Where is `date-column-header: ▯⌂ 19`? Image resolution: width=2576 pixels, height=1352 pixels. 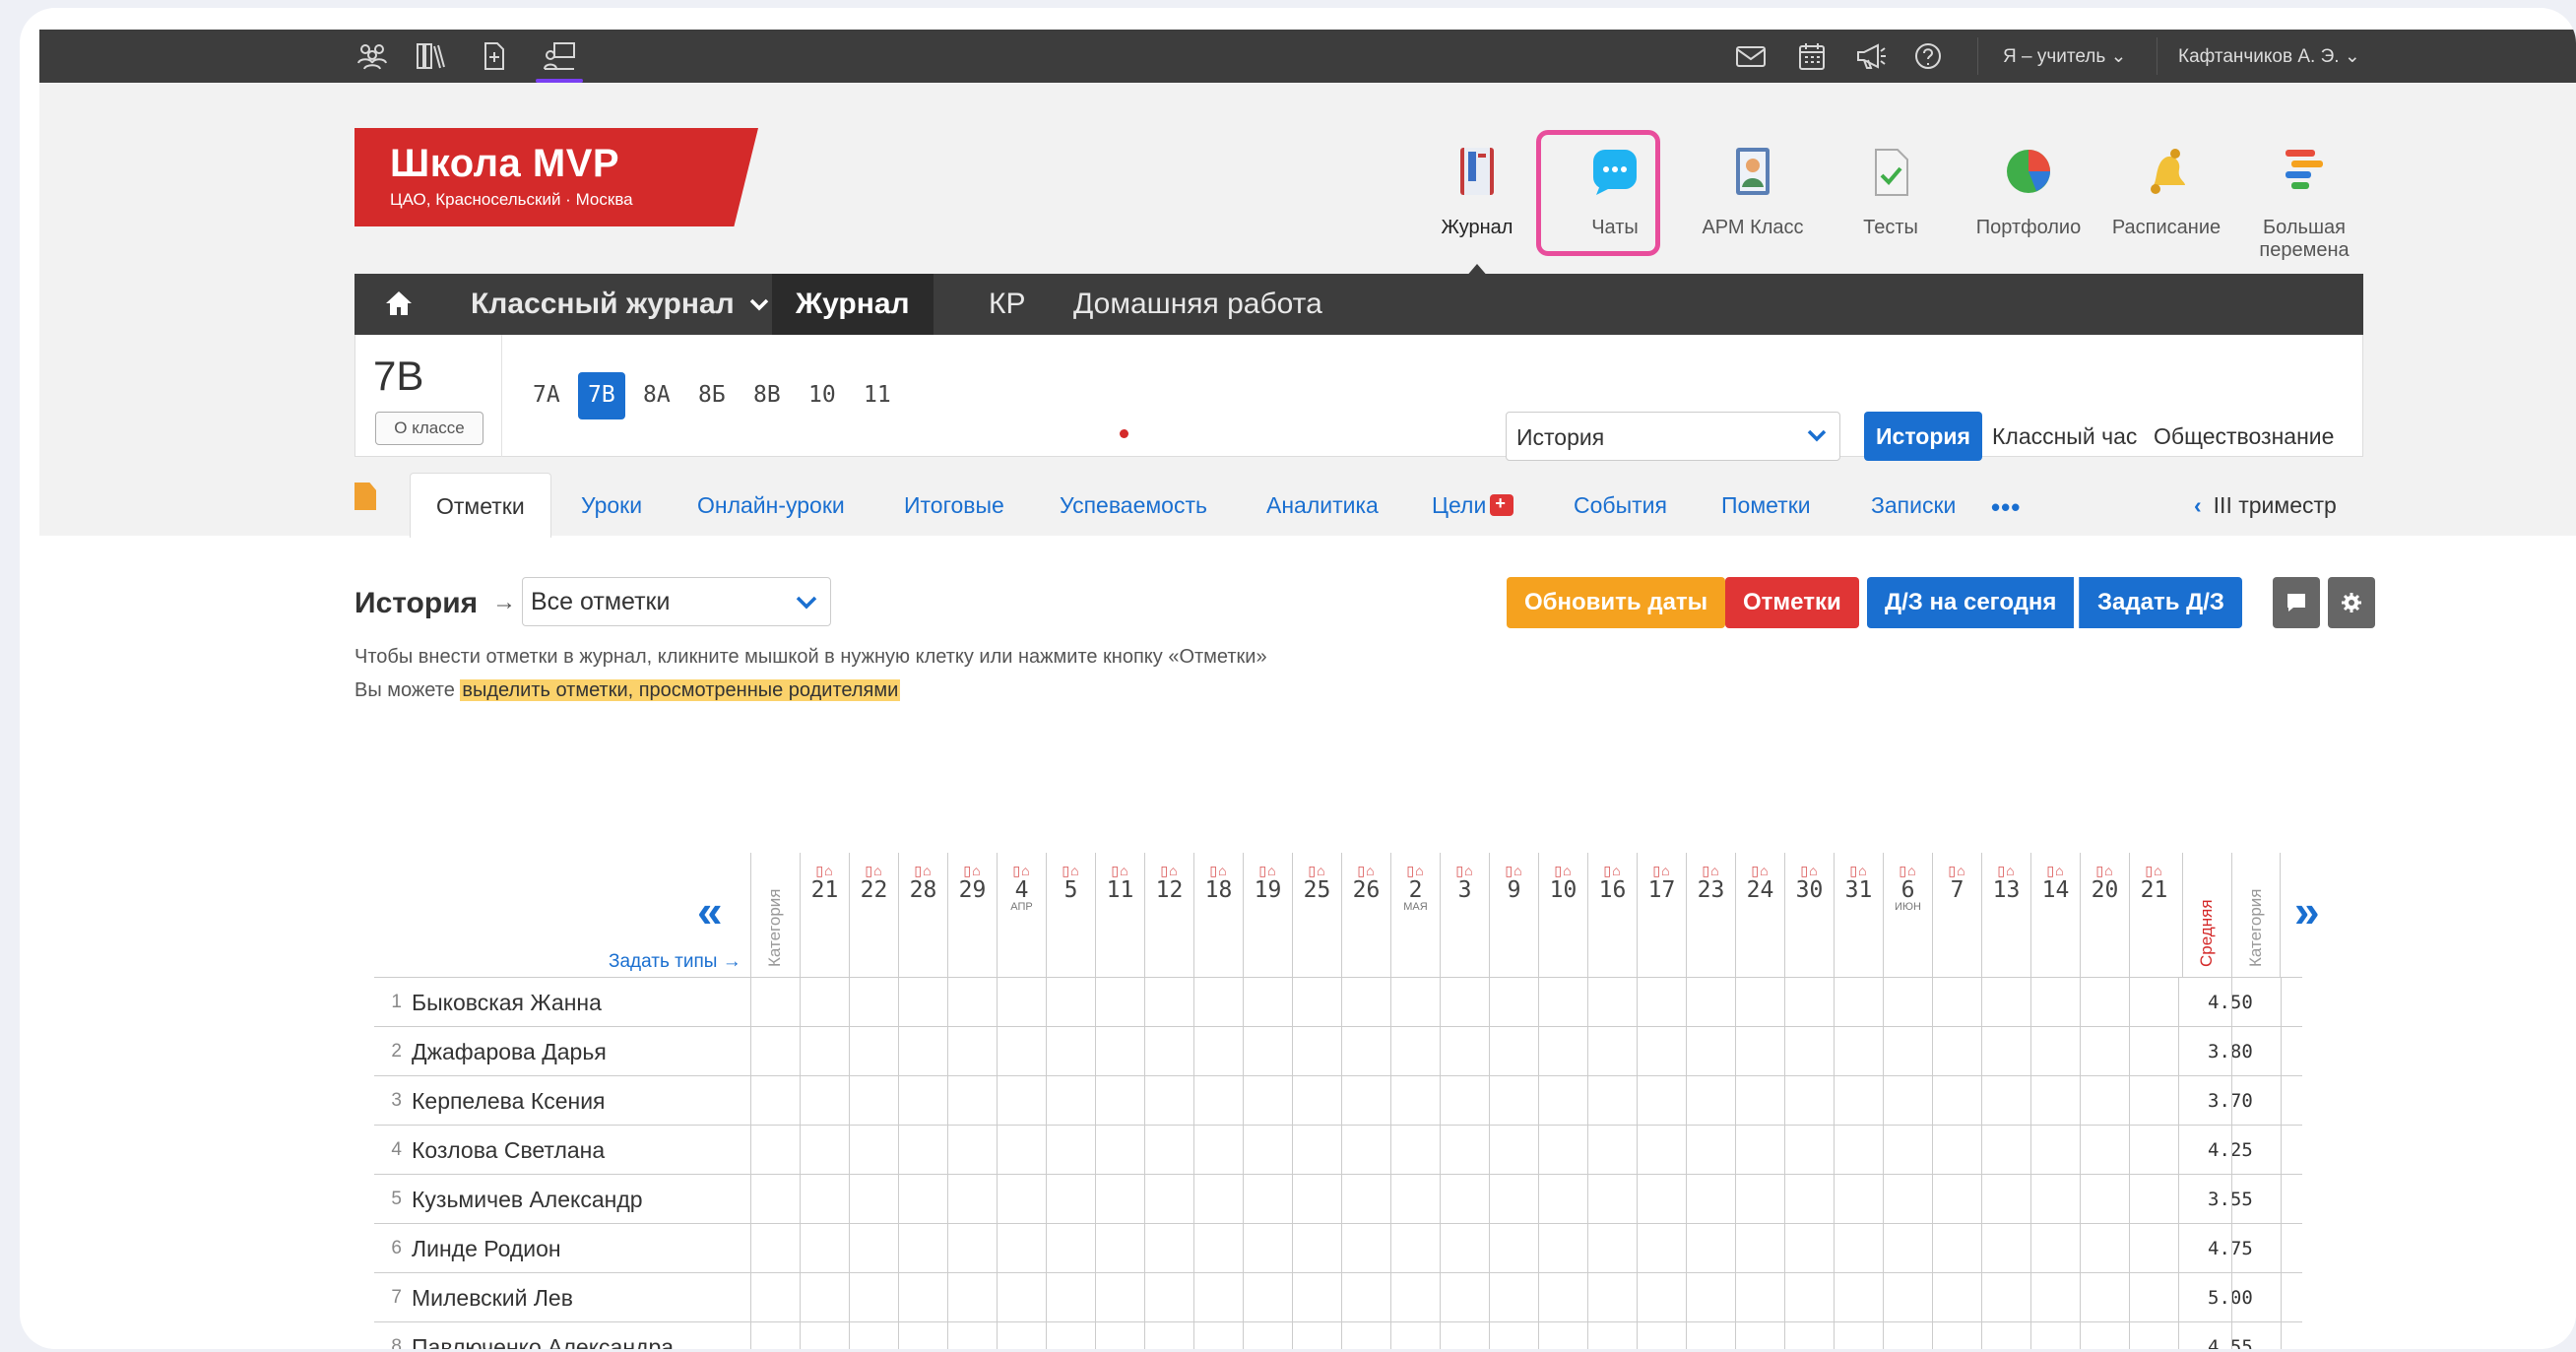
date-column-header: ▯⌂ 19 is located at coordinates (1267, 915).